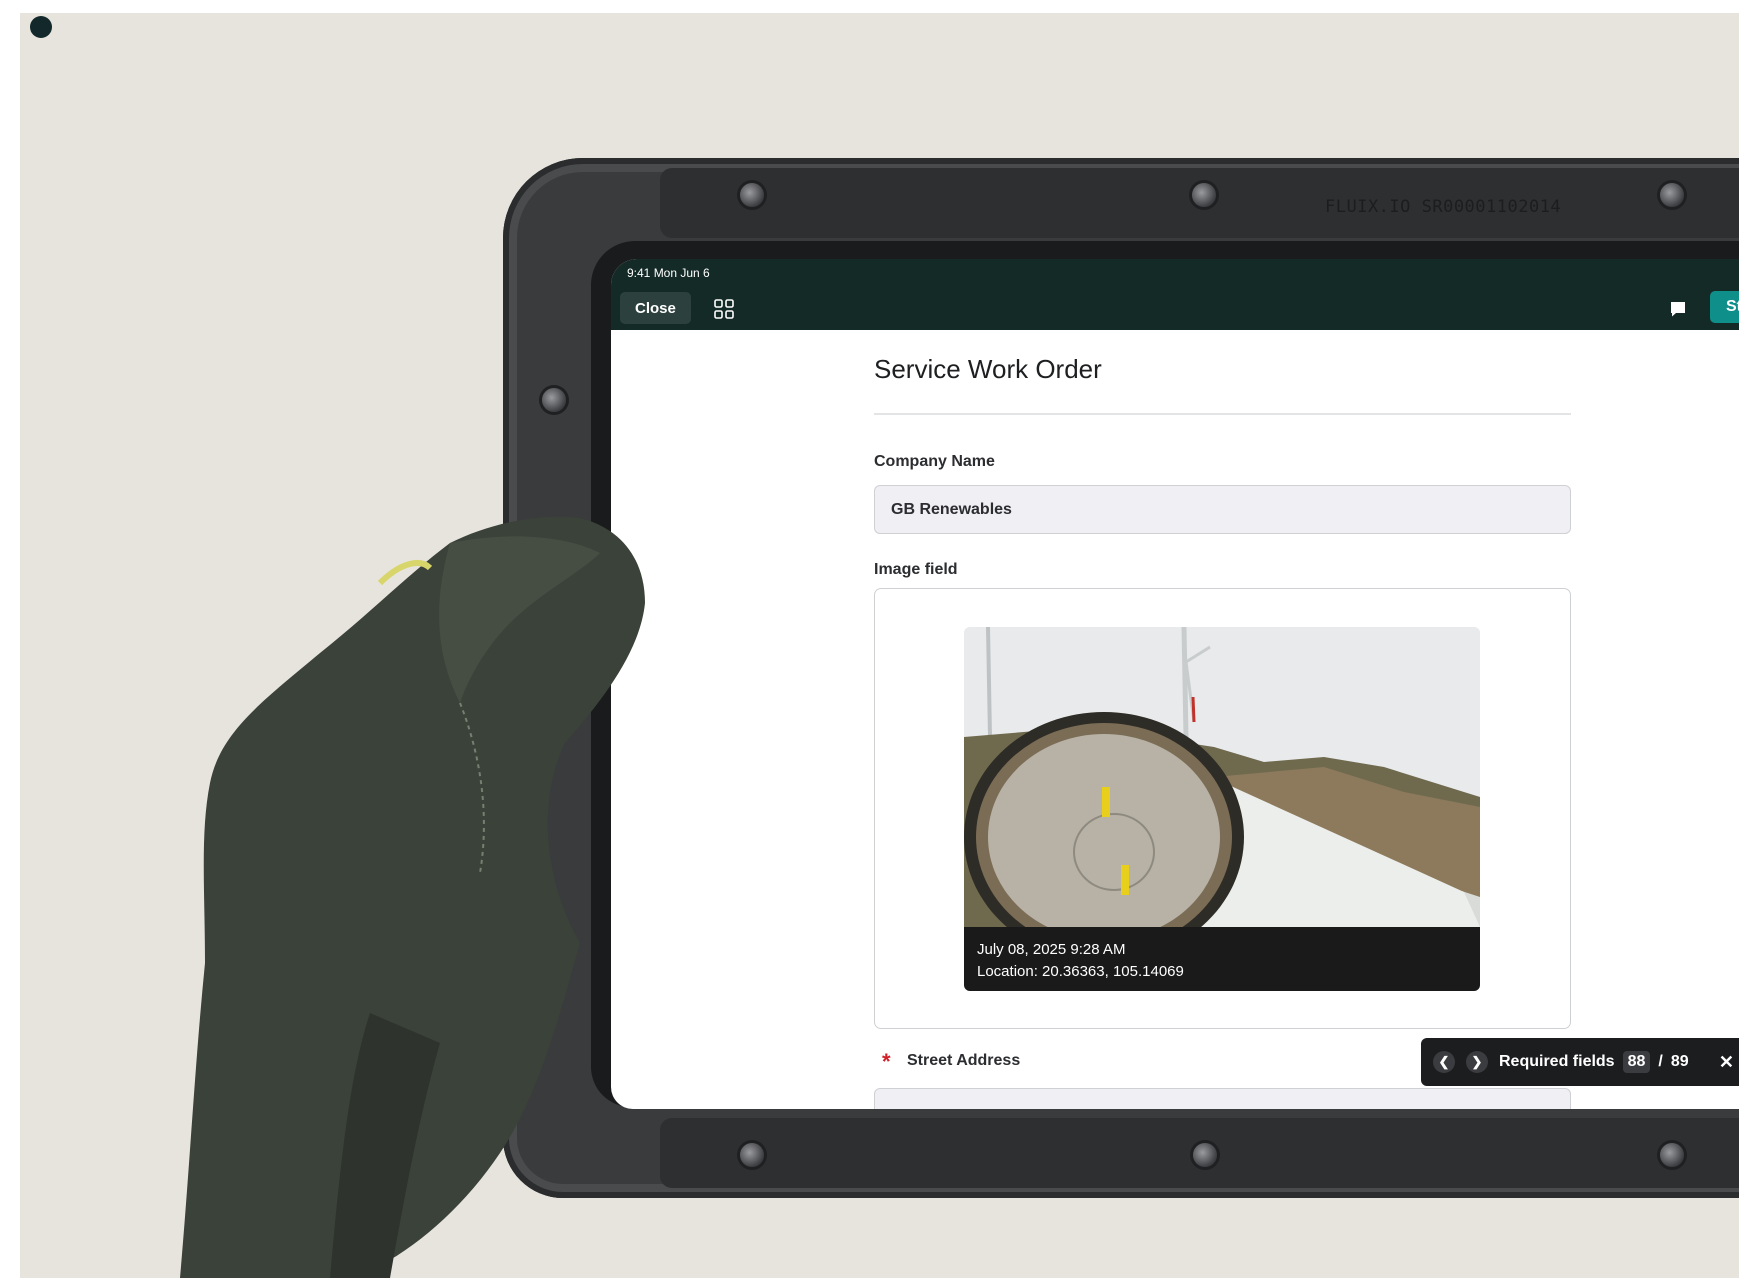  I want to click on photo-image, so click(1222, 777).